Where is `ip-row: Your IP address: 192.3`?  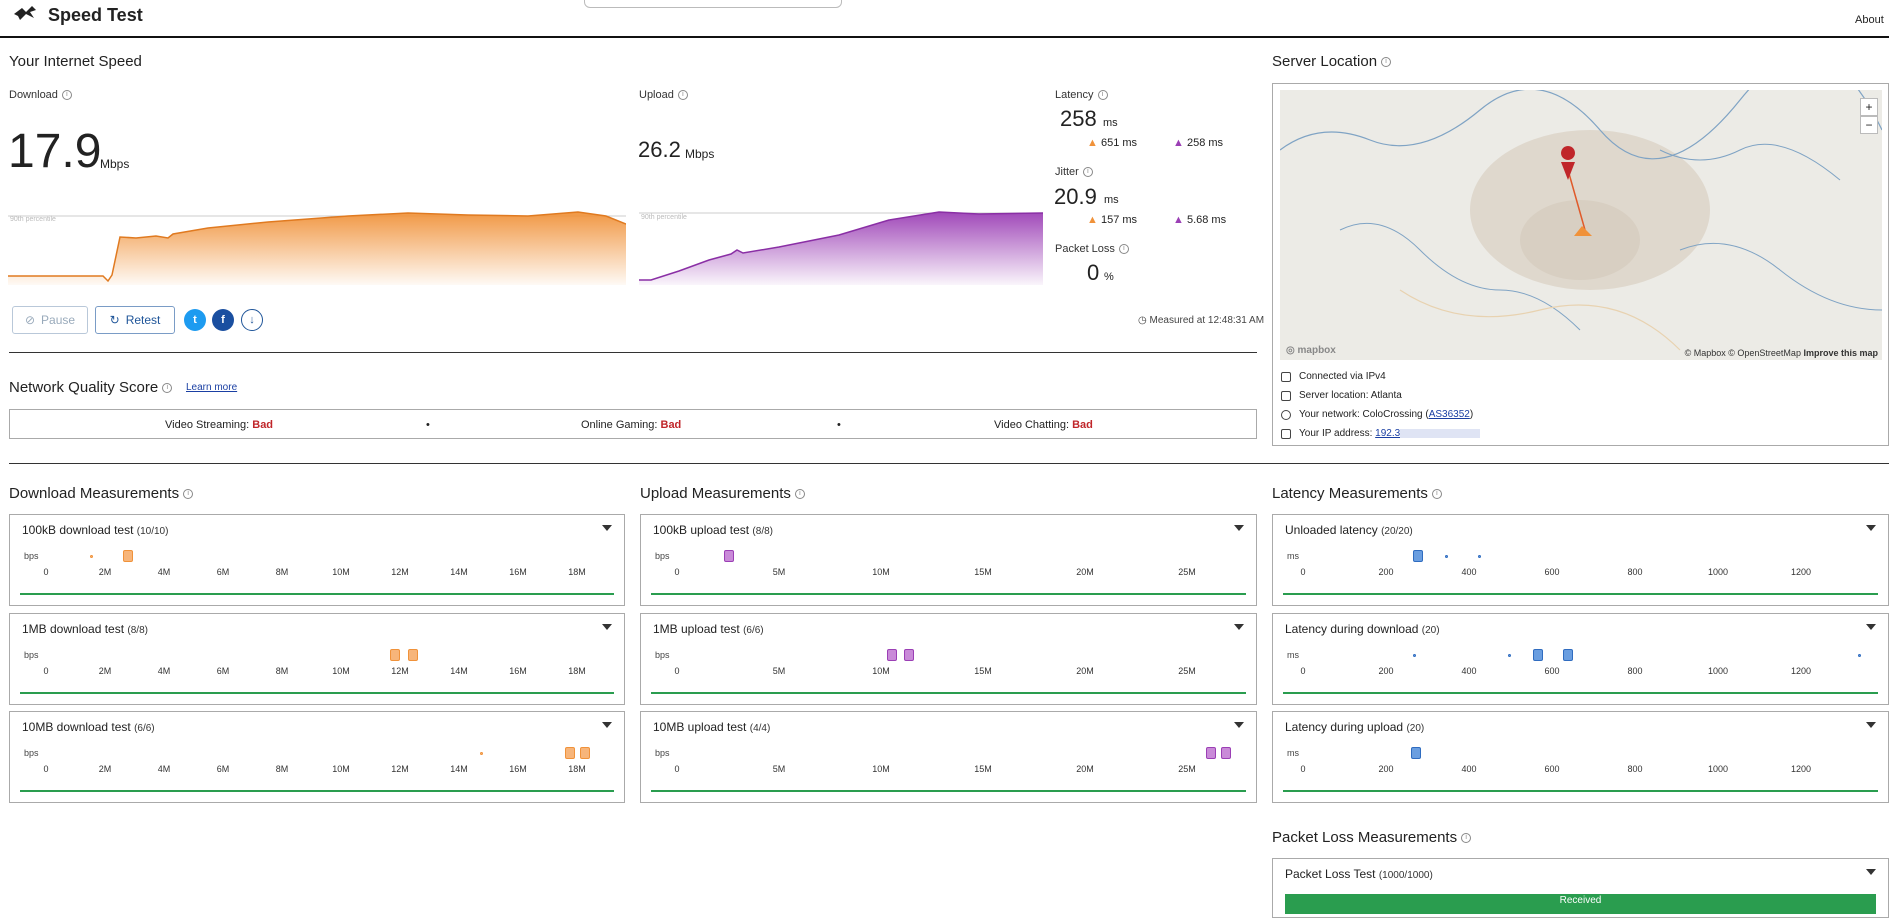 ip-row: Your IP address: 192.3 is located at coordinates (1381, 433).